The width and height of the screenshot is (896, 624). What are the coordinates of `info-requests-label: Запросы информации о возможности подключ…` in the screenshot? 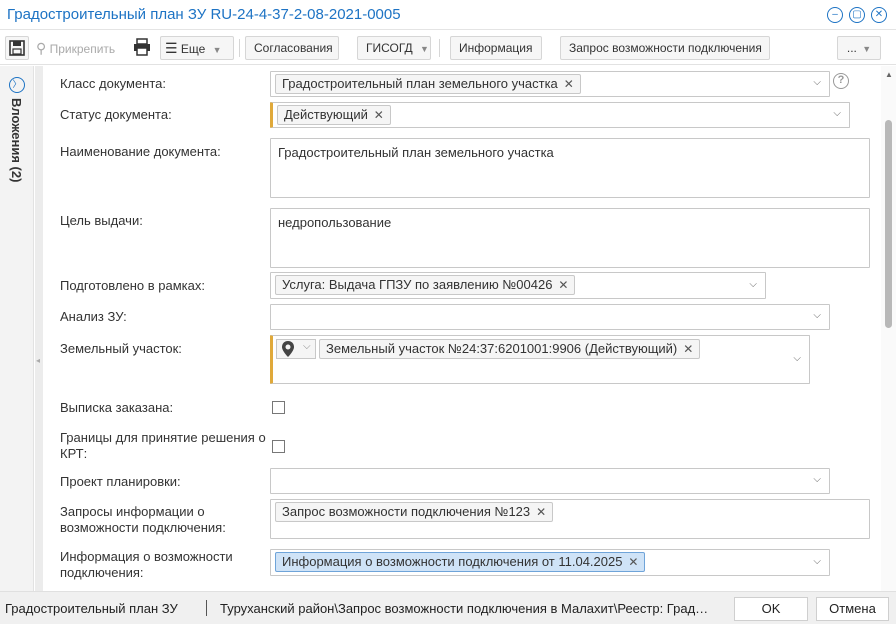 It's located at (143, 519).